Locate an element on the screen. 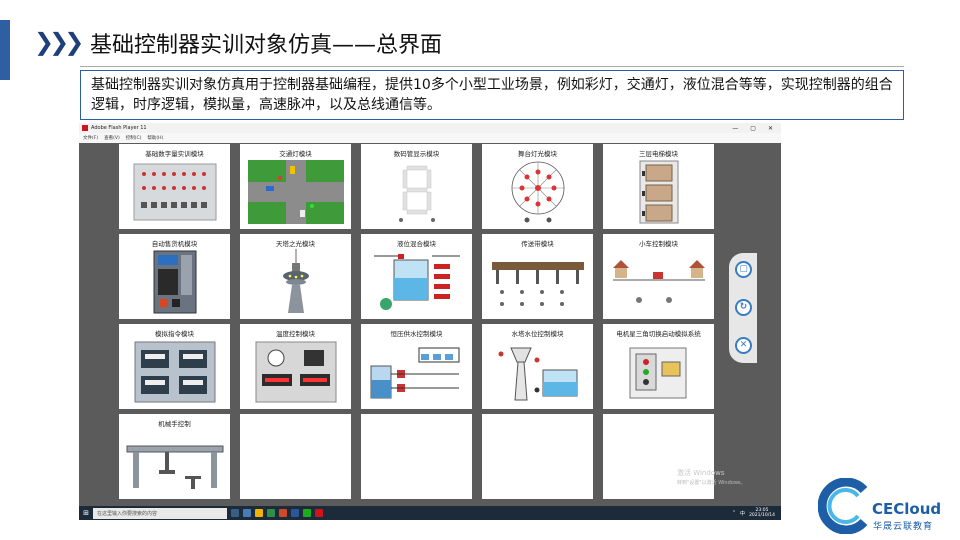  module-tile-traffic-light: 交通灯模块 is located at coordinates (295, 186).